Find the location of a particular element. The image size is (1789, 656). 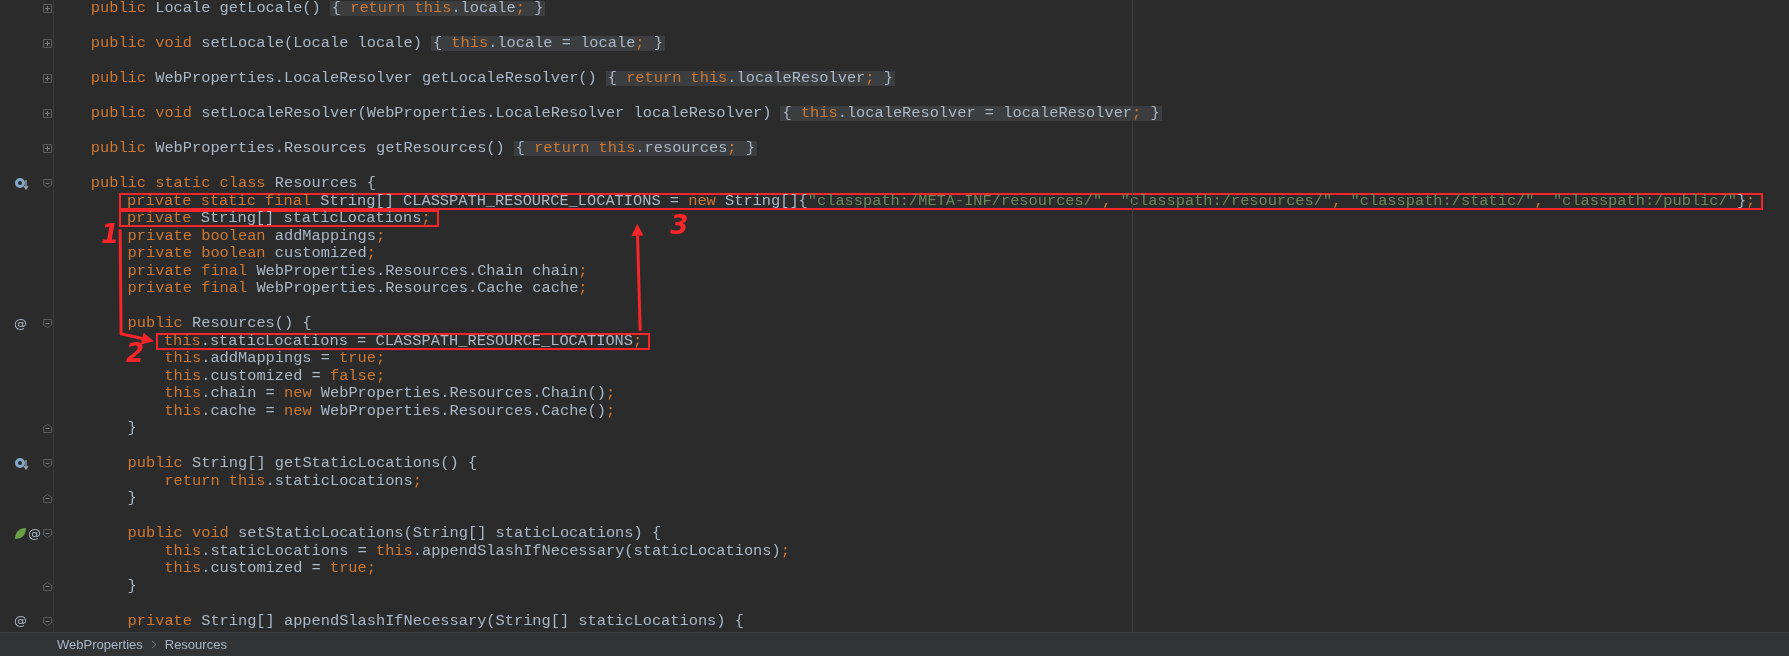

code-line: private final WebProperties.Resources.Cache cache; is located at coordinates (357, 289).